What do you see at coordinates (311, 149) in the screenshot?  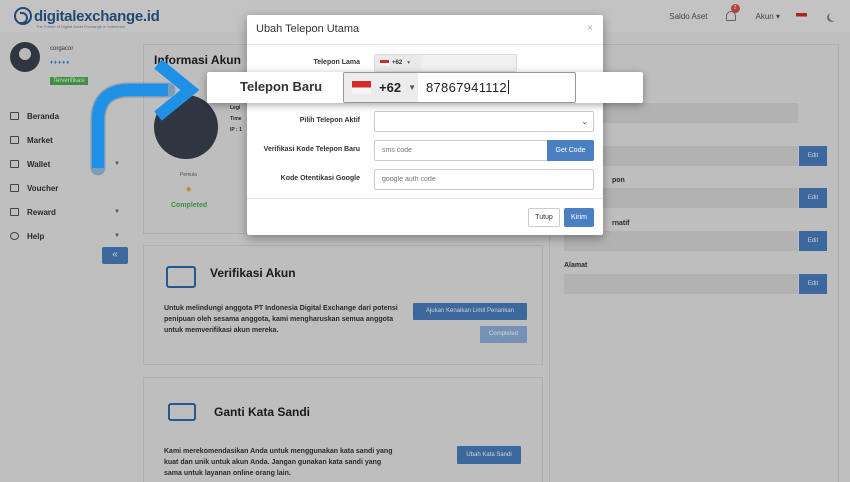 I see `sms-code-label: Verifikasi Kode Telepon Baru` at bounding box center [311, 149].